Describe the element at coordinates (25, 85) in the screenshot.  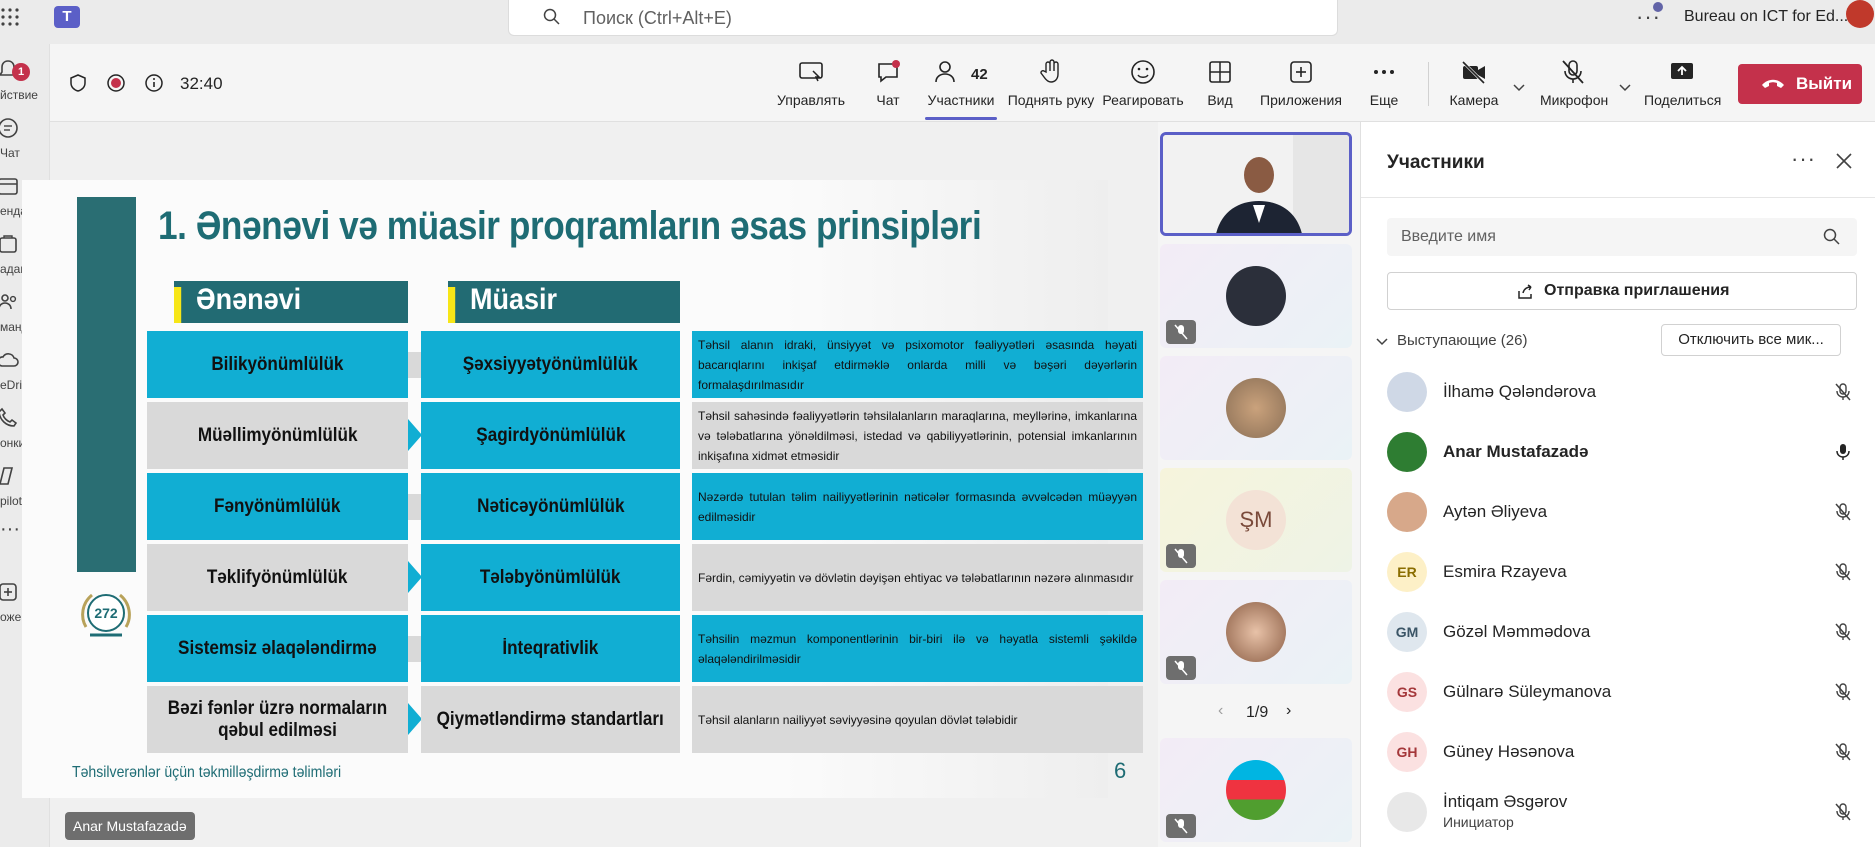
I see `rail-item-activity: 1 йствие` at that location.